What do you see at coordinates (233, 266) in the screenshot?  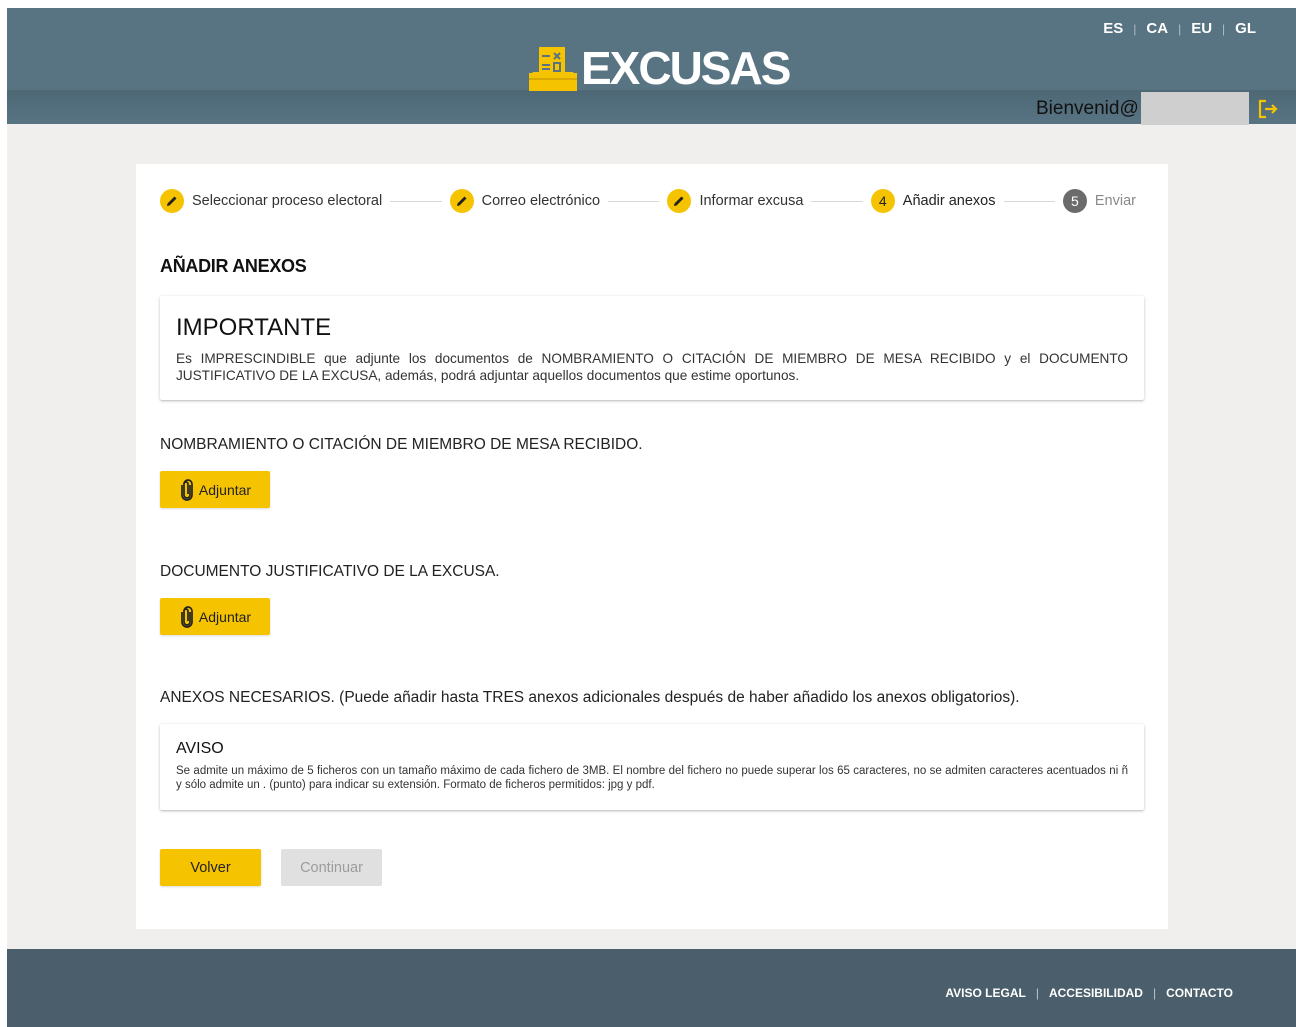 I see `page-title: AÑADIR ANEXOS` at bounding box center [233, 266].